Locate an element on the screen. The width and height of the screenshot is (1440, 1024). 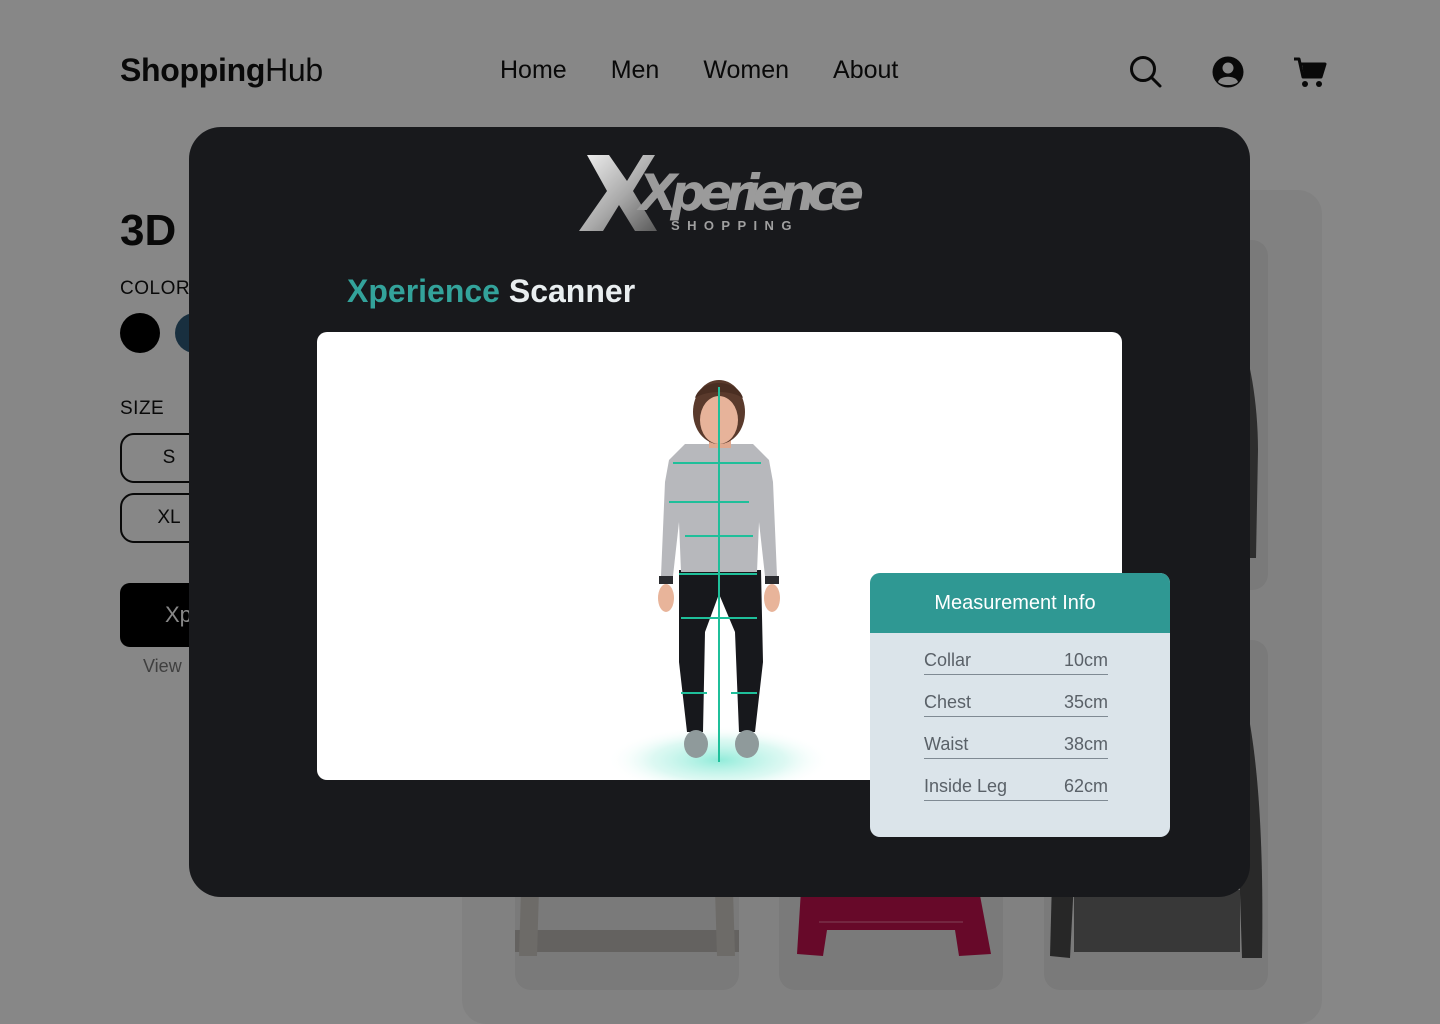
xperience-logo: Xperience SHOPPING is located at coordinates (719, 197).